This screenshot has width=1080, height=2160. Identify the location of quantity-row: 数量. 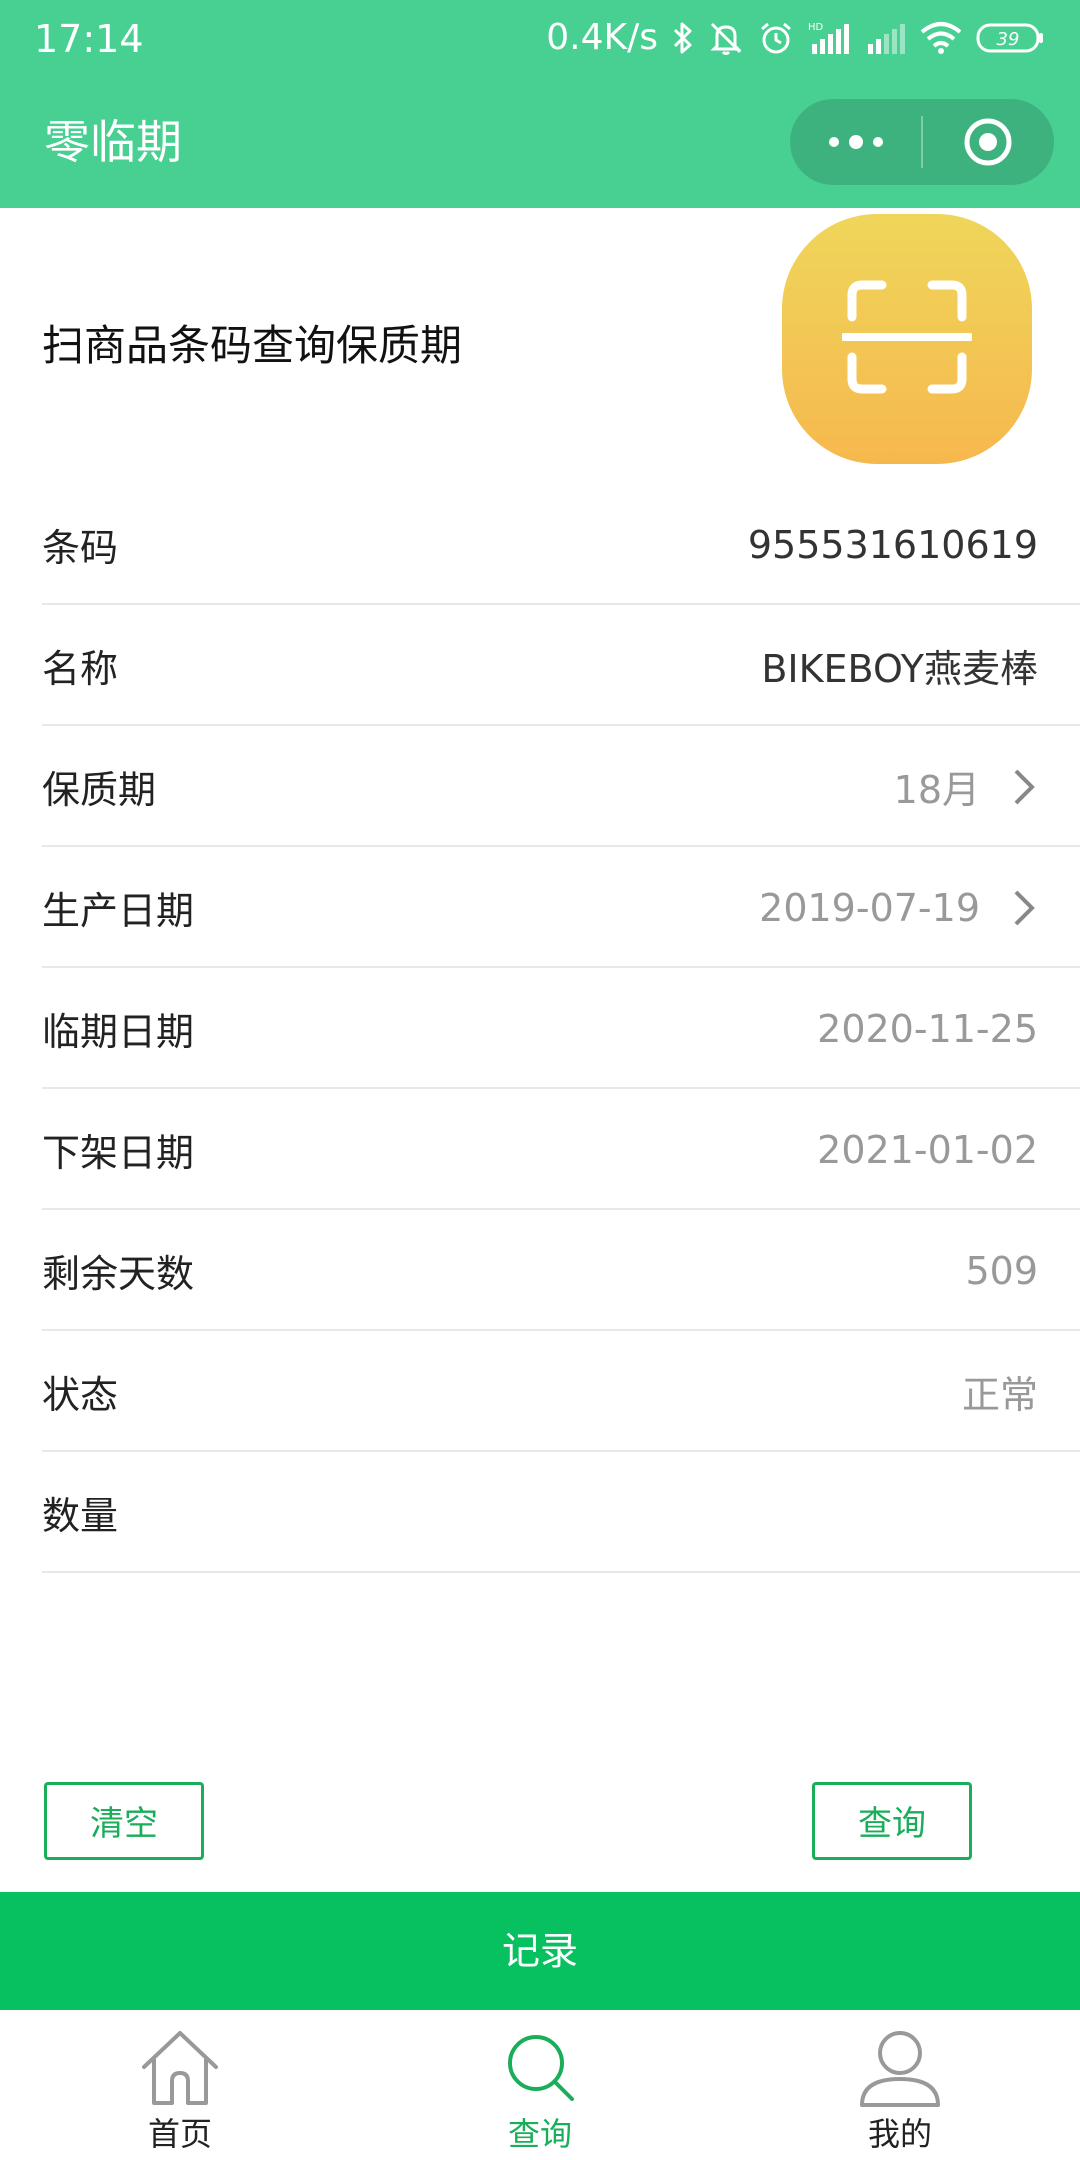
(561, 1512).